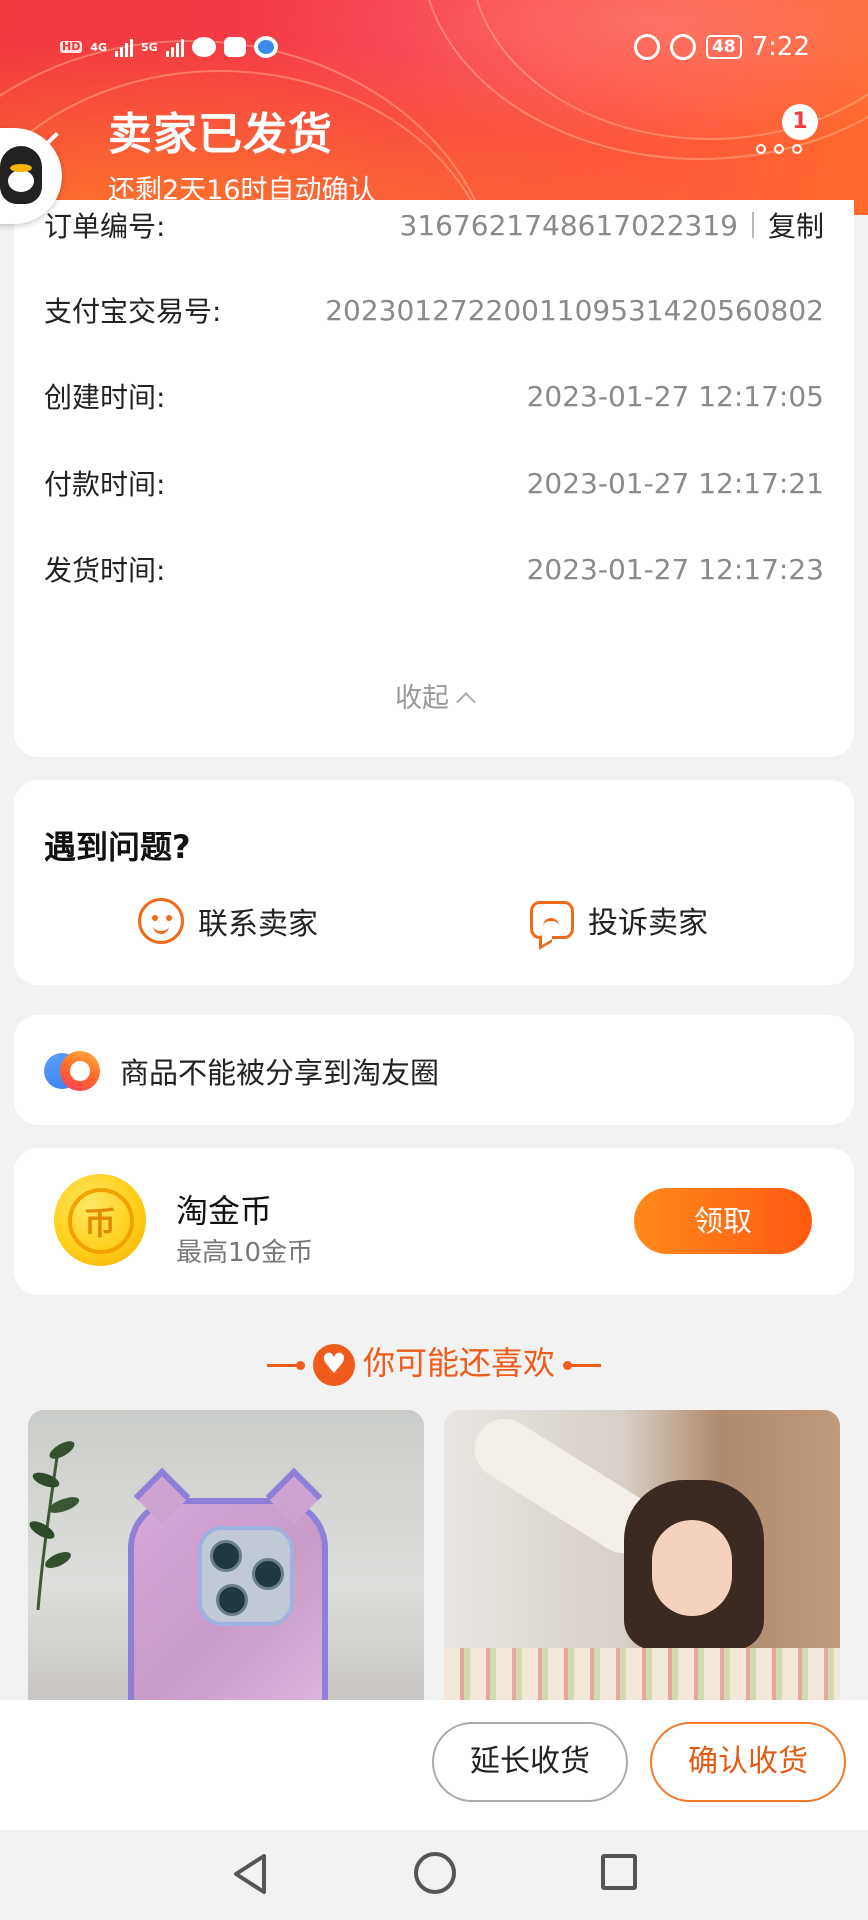 This screenshot has height=1920, width=868. I want to click on order-status-header: HD 4G 5G 48 7:22 卖家已发货 还剩2天16时自动确认 1, so click(434, 107).